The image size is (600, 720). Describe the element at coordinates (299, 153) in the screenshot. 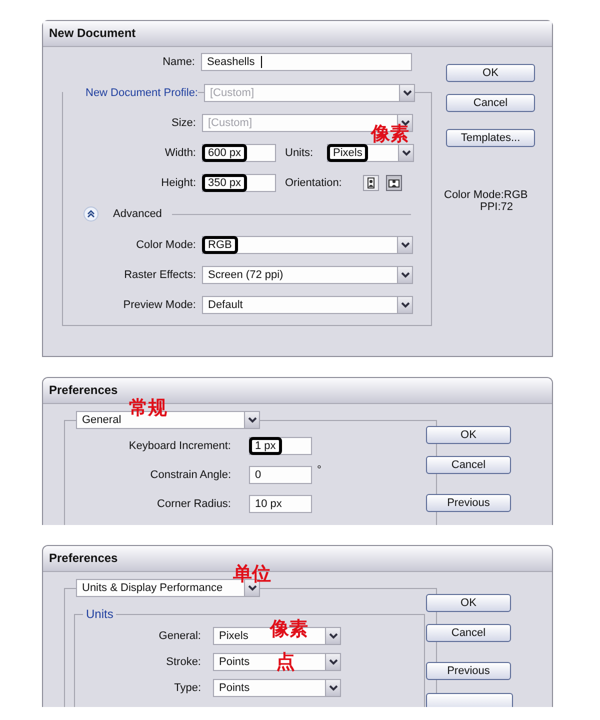

I see `field-label: Units:` at that location.